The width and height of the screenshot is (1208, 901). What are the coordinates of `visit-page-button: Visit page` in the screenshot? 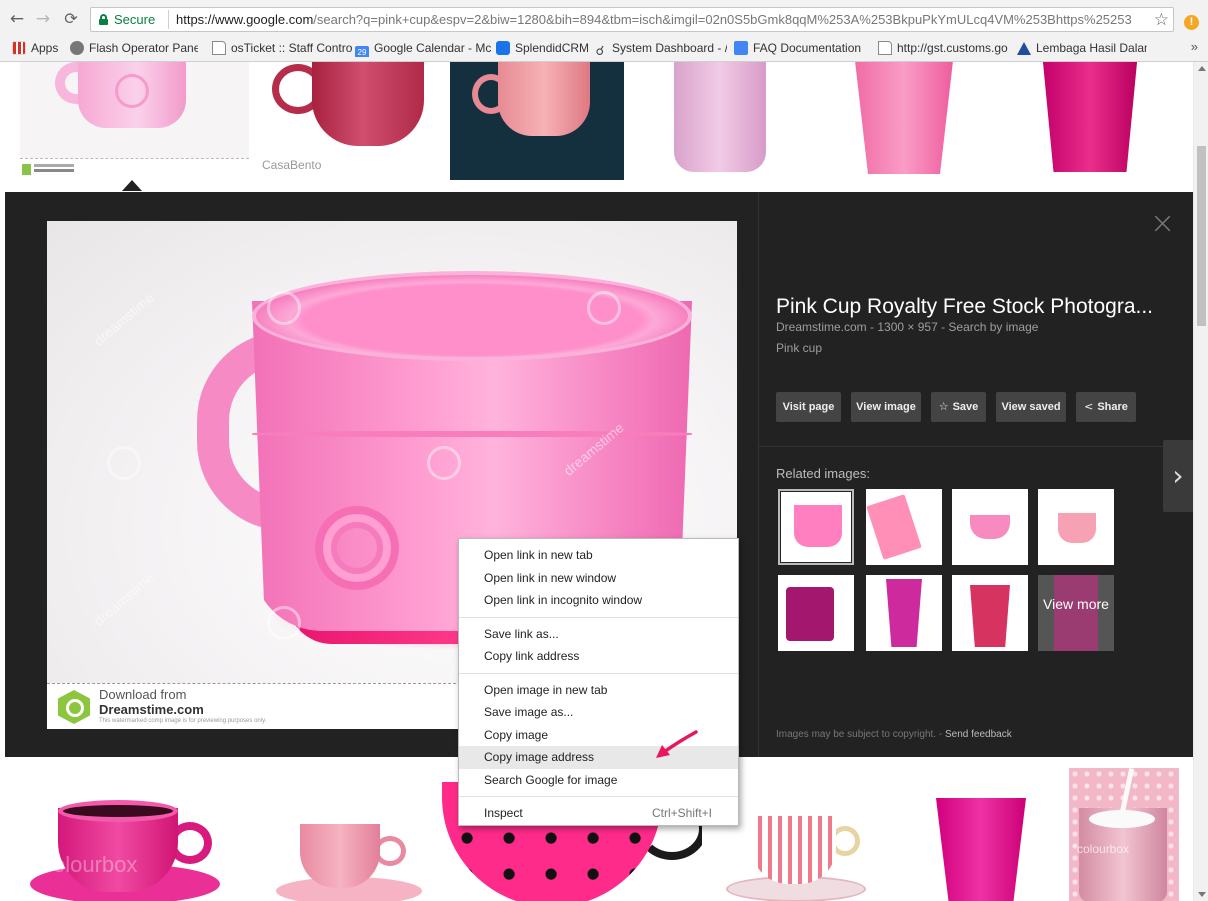 It's located at (808, 407).